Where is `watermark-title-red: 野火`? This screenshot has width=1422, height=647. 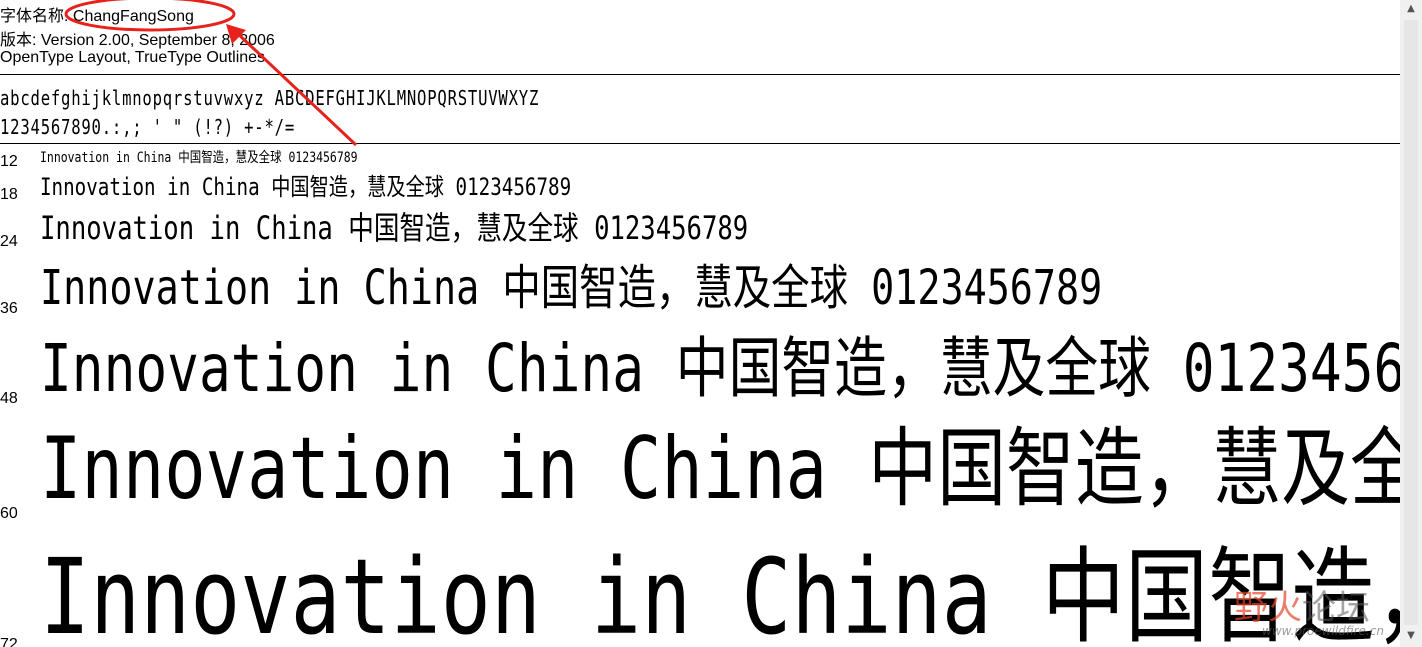 watermark-title-red: 野火 is located at coordinates (1268, 608).